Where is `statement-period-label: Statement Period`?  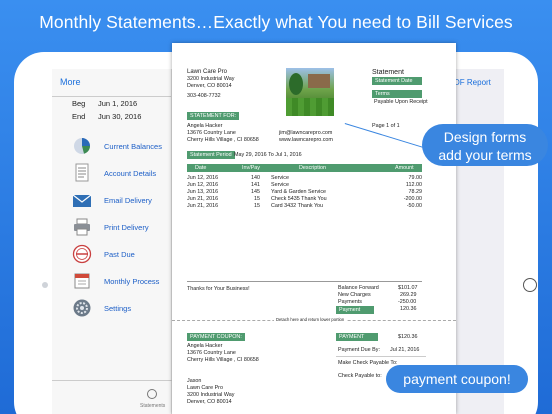 statement-period-label: Statement Period is located at coordinates (211, 155).